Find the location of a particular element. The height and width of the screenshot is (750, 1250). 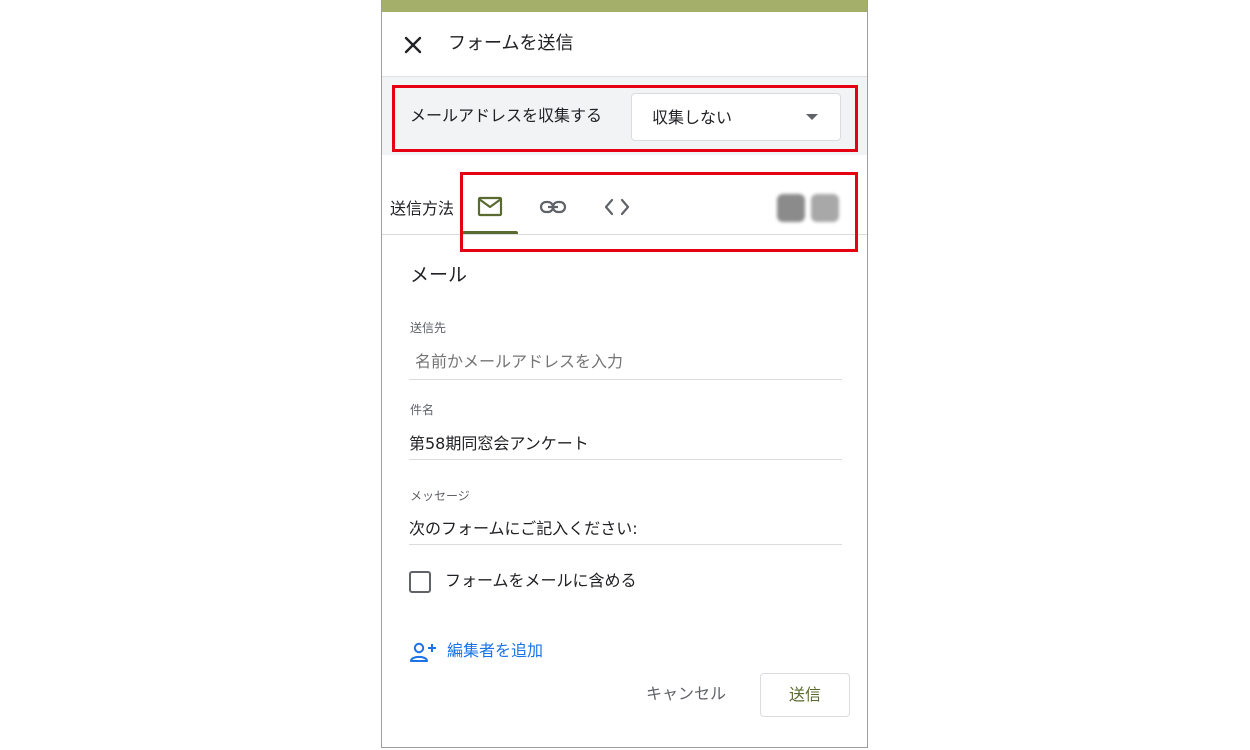

tab-link is located at coordinates (552, 206).